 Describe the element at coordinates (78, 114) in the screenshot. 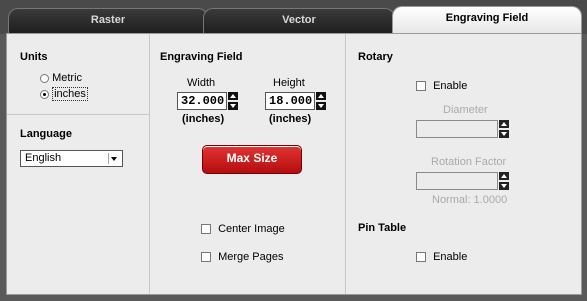

I see `section-divider` at that location.